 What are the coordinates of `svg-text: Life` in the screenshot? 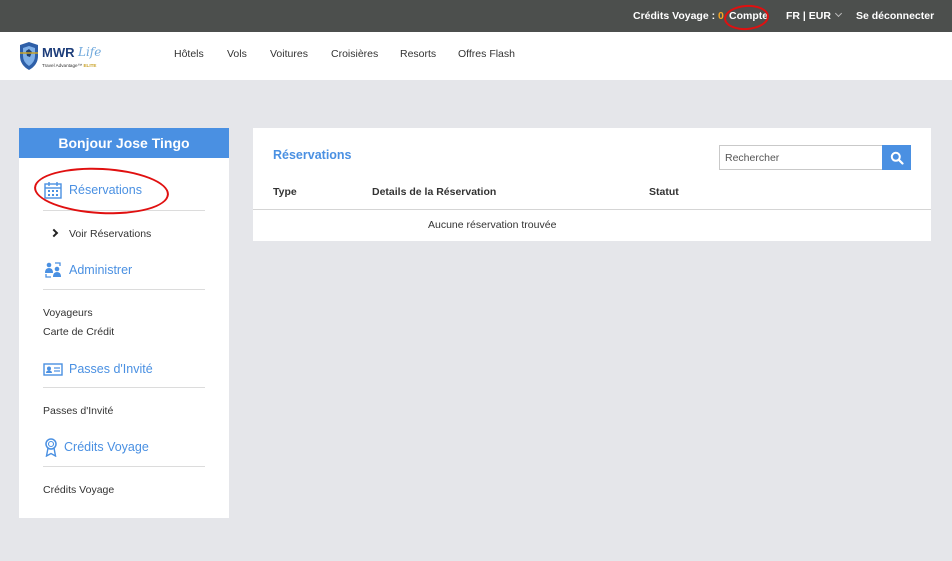 It's located at (89, 52).